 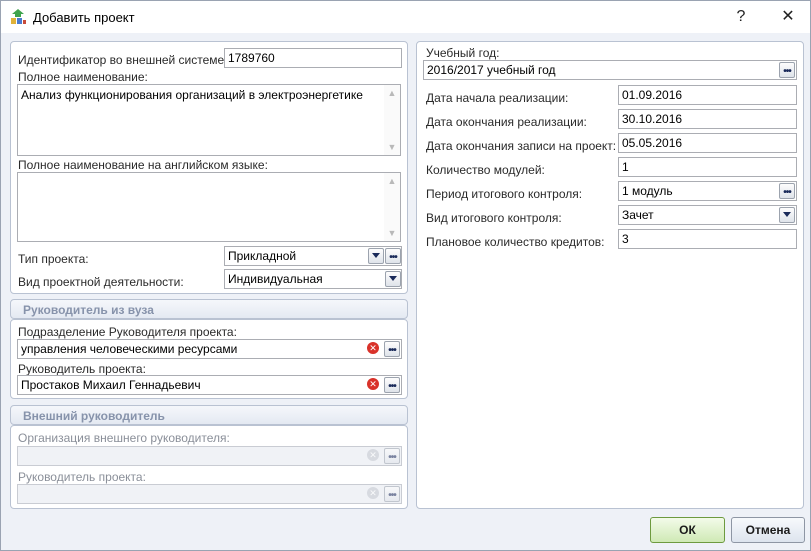 I want to click on activity-type-select: Индивидуальная, so click(x=313, y=279).